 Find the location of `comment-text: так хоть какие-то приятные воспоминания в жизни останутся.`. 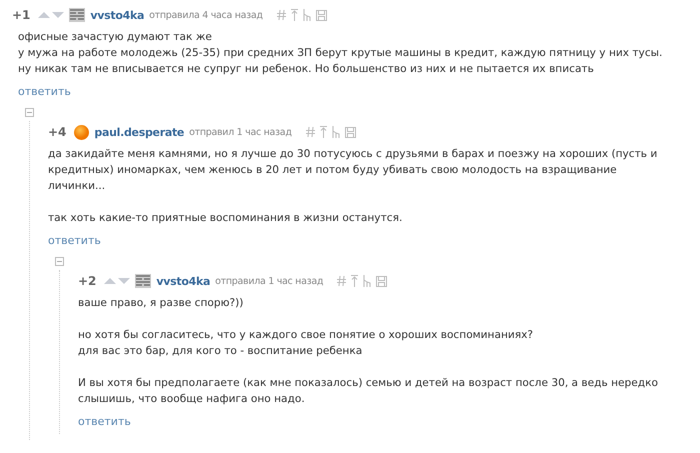

comment-text: так хоть какие-то приятные воспоминания в жизни останутся. is located at coordinates (226, 218).